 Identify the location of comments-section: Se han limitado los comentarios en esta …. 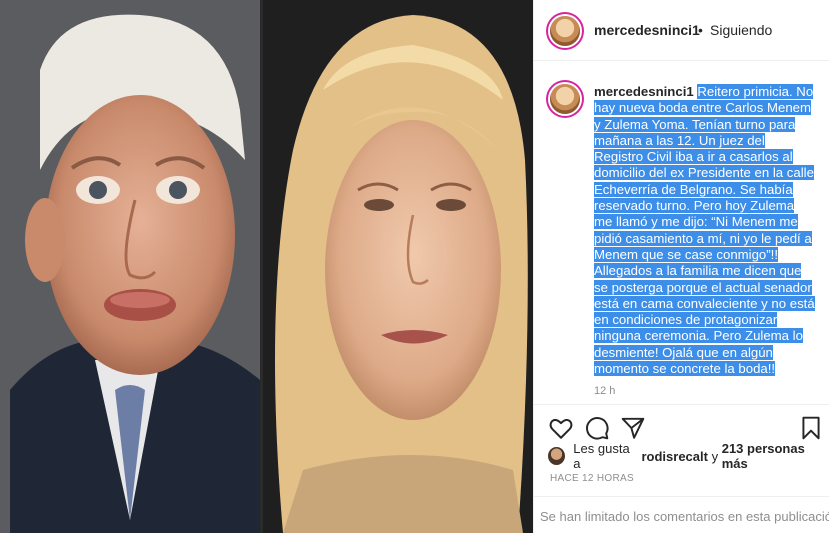
(681, 515).